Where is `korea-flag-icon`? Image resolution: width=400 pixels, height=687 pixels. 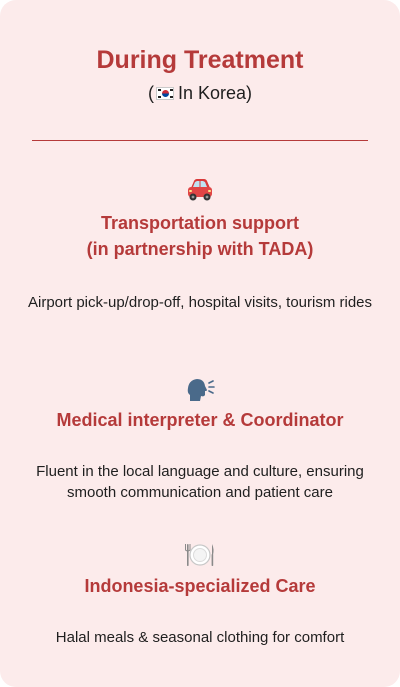
korea-flag-icon is located at coordinates (164, 93).